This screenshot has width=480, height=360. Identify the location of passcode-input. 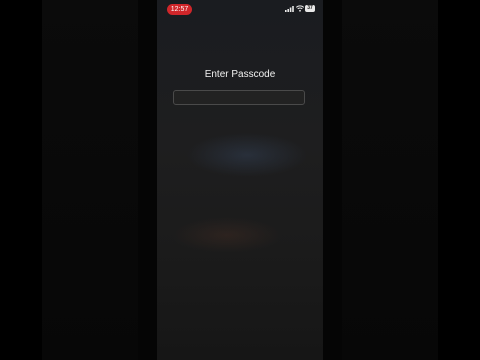
(239, 97).